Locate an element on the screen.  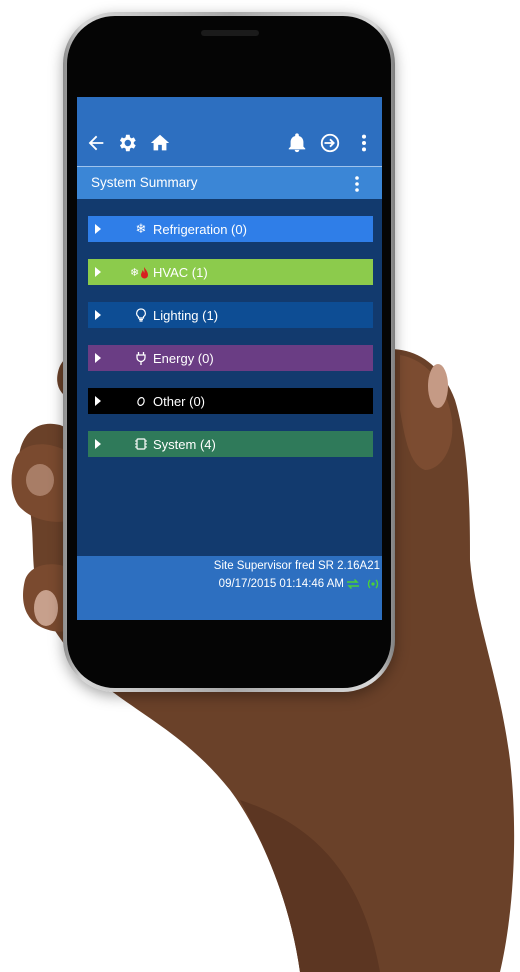
chip-icon is located at coordinates (141, 444).